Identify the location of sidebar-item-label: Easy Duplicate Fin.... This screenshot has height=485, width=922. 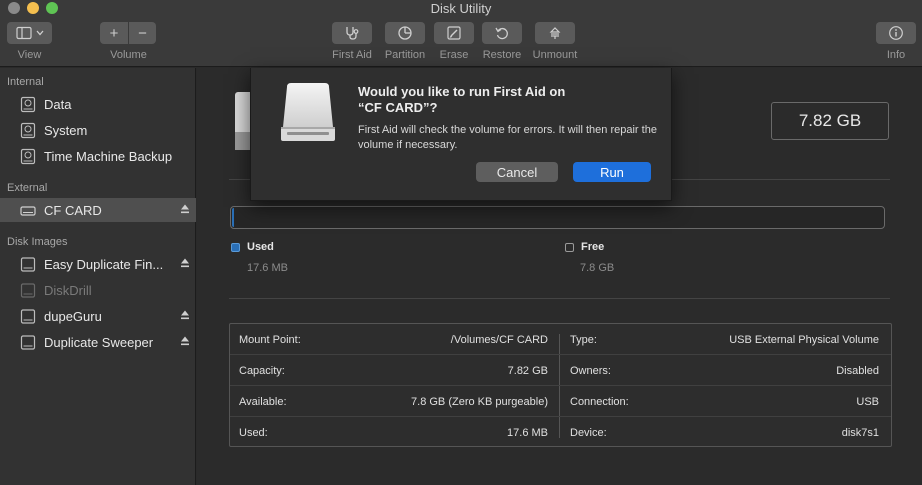
(104, 264).